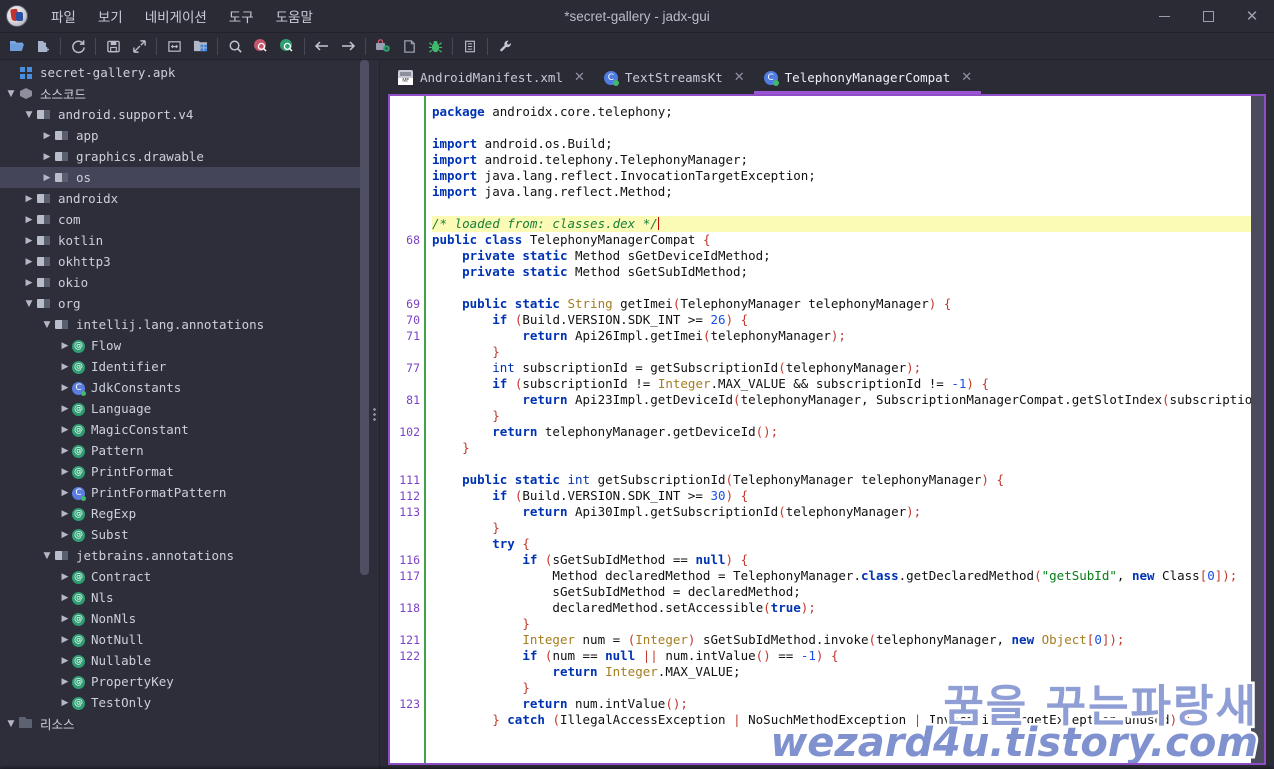 The width and height of the screenshot is (1274, 769). What do you see at coordinates (189, 324) in the screenshot?
I see `tree-node: ▼ intellij.lang.annotations` at bounding box center [189, 324].